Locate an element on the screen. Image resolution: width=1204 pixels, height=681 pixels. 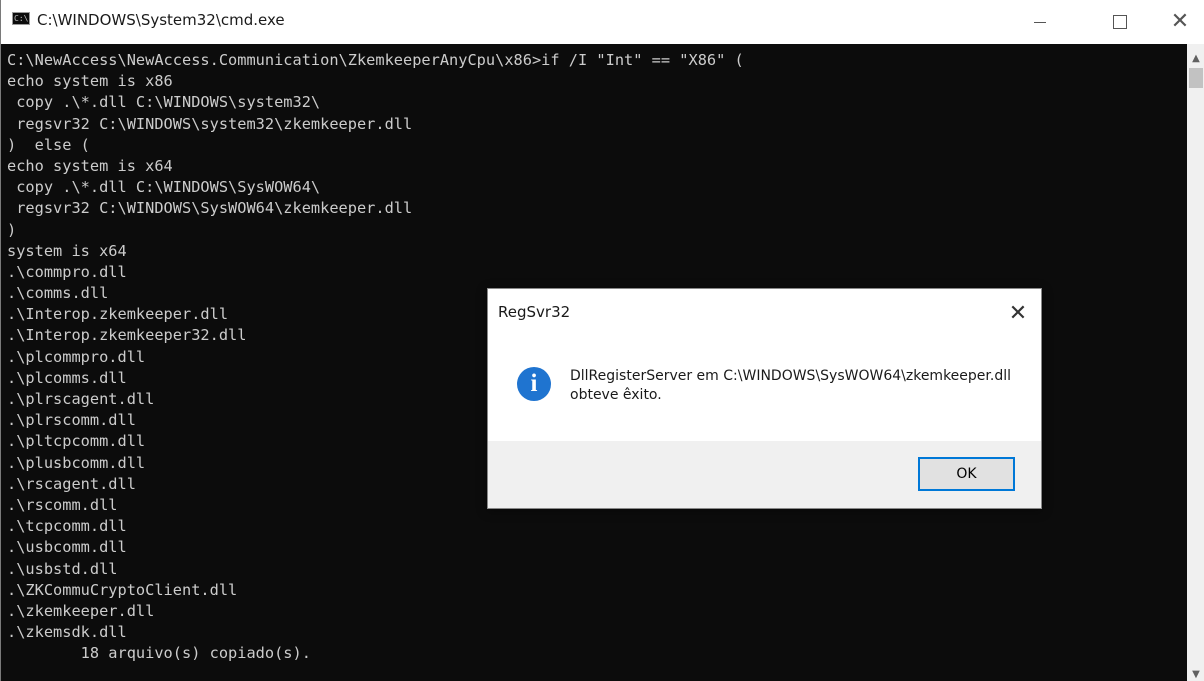
console-line: .\ZKCommuCryptoClient.dll is located at coordinates (122, 589).